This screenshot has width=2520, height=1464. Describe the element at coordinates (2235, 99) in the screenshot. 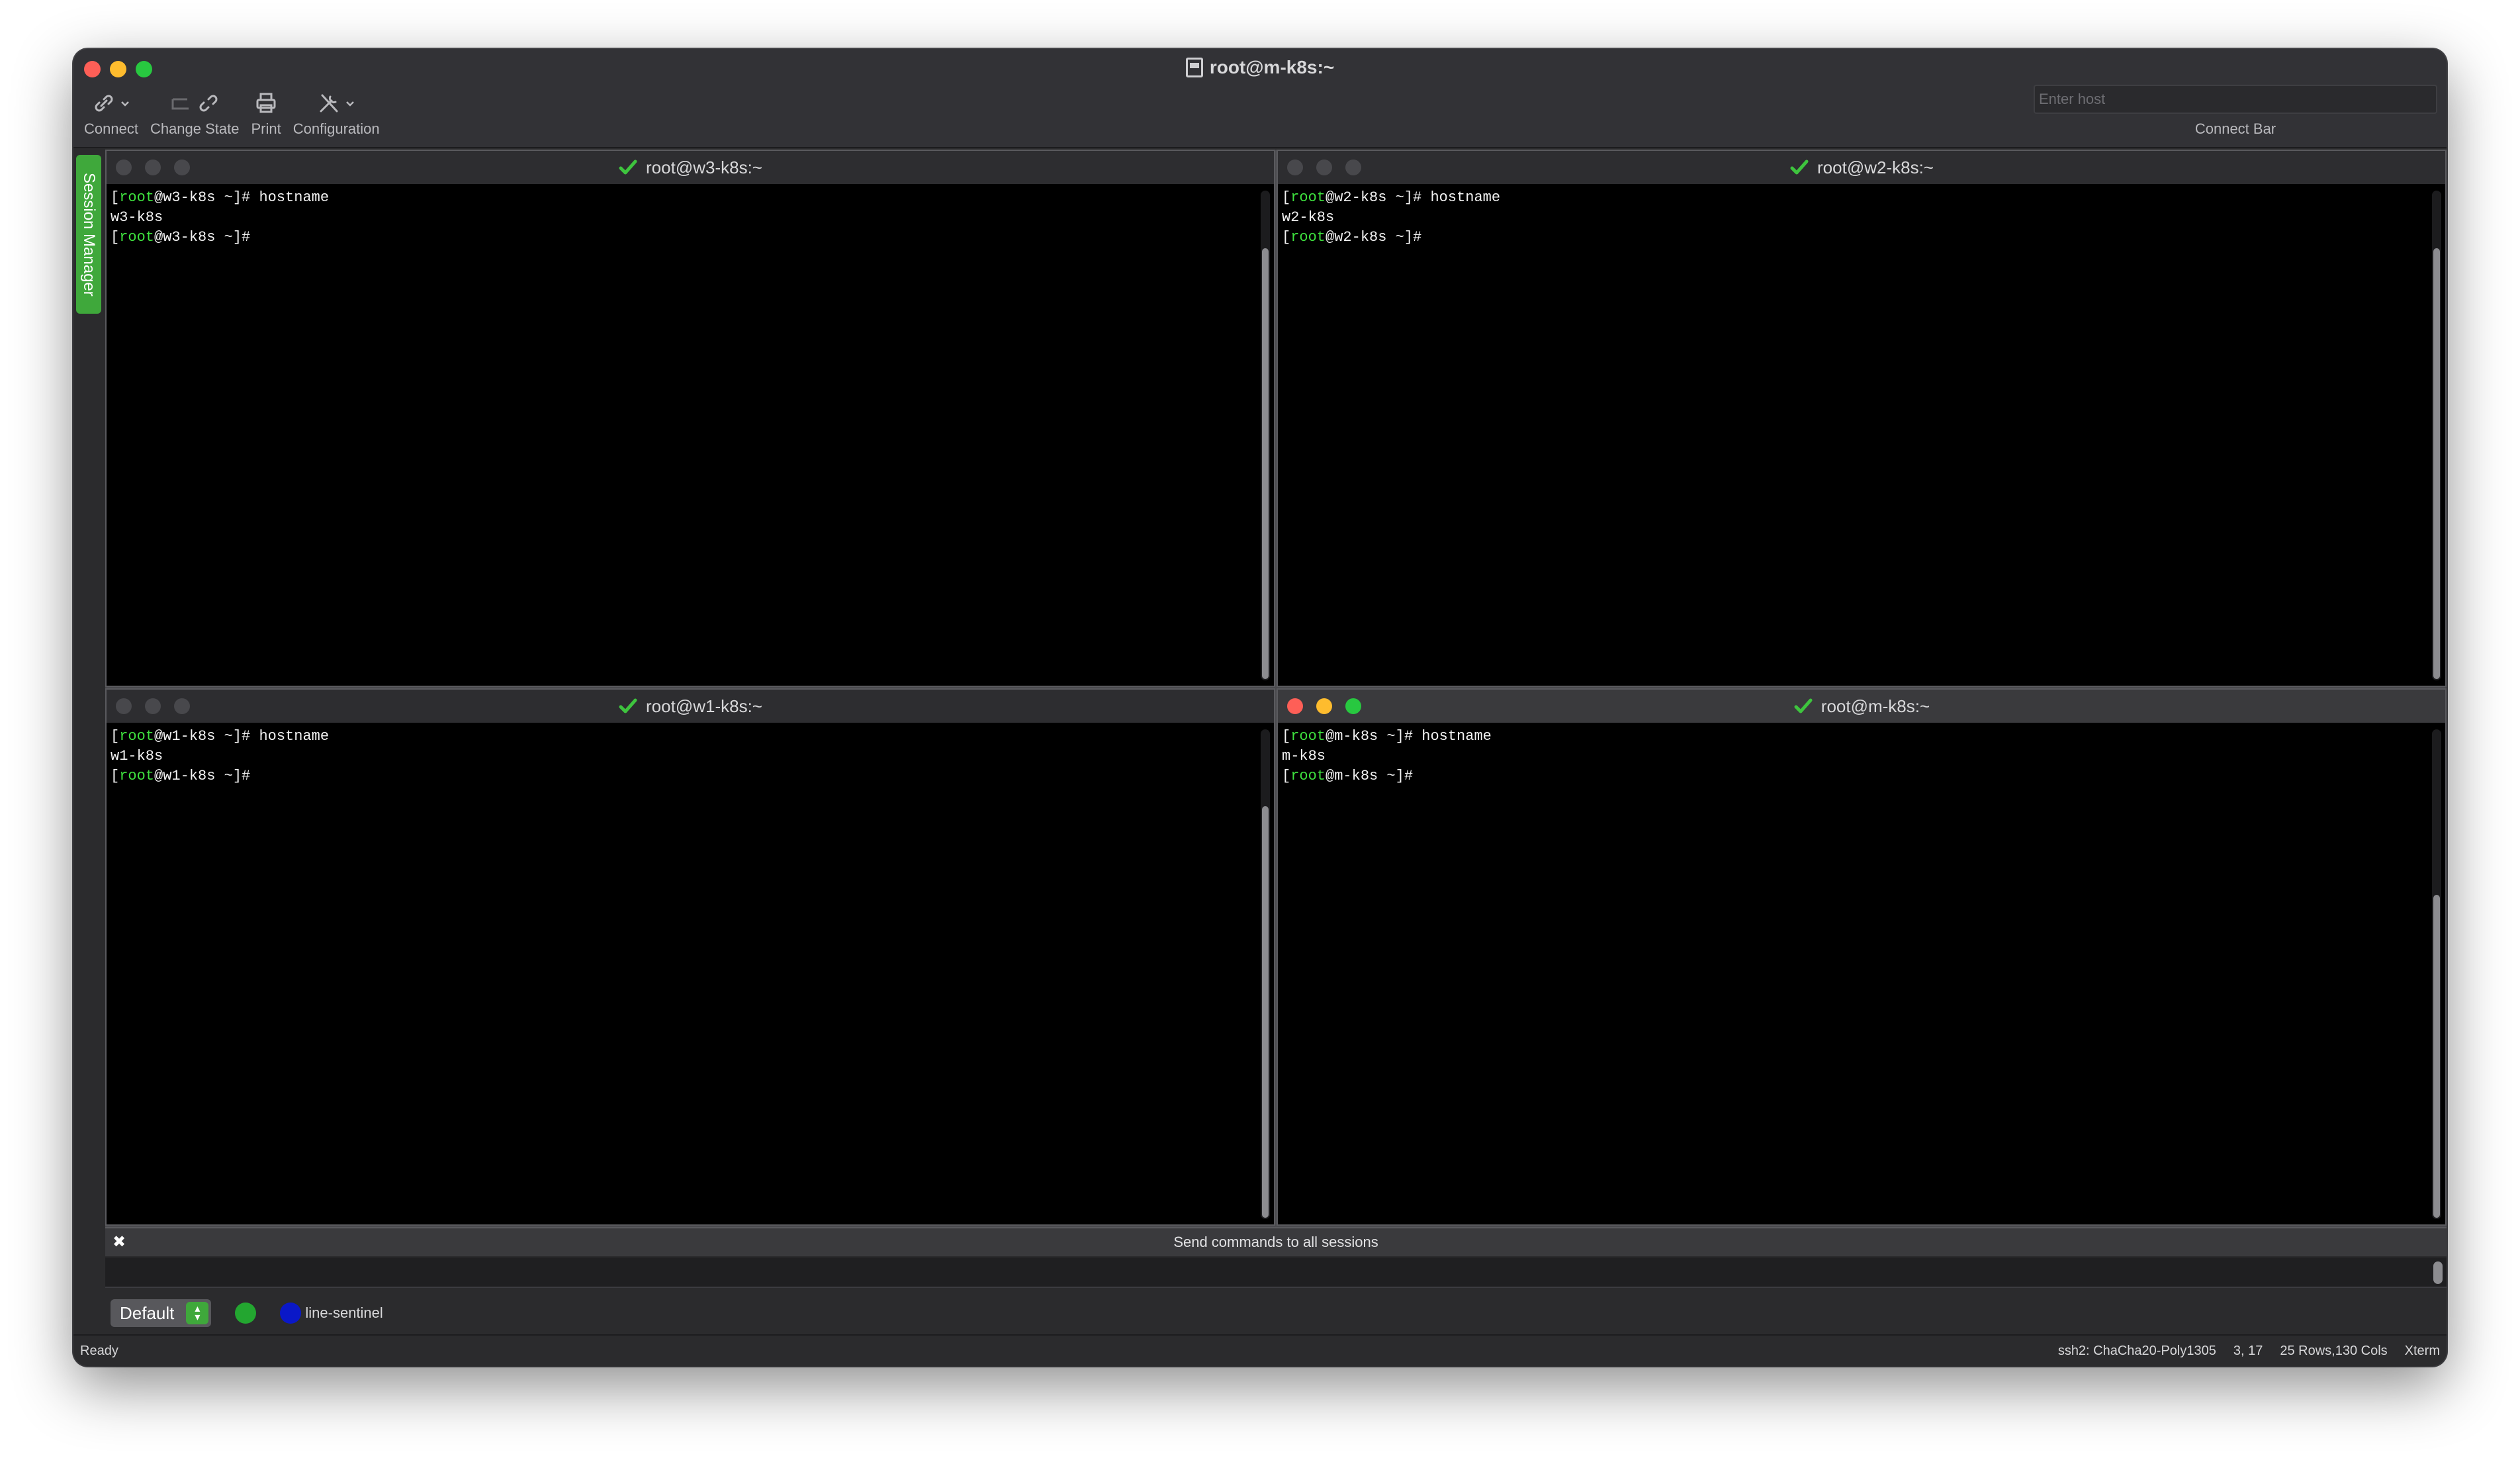

I see `host-input` at that location.